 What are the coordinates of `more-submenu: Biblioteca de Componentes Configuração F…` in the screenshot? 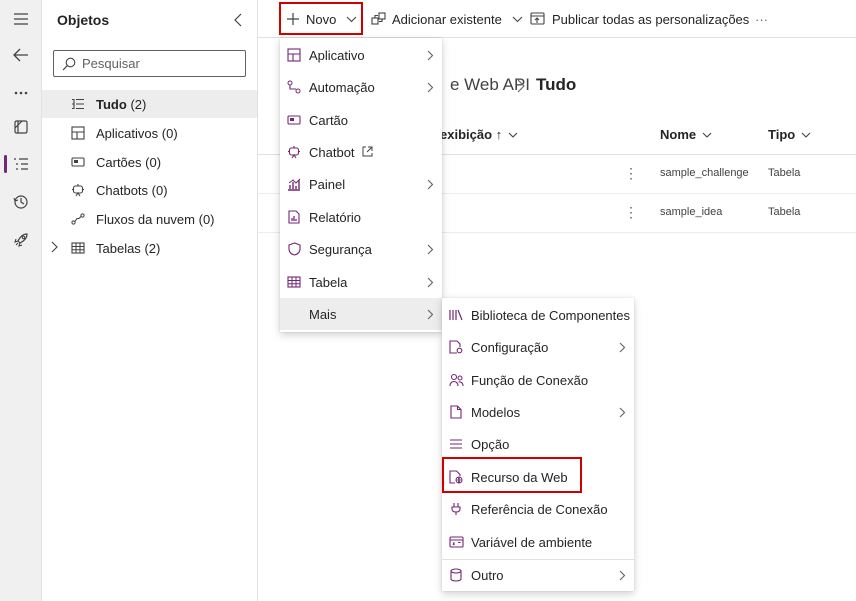 It's located at (538, 444).